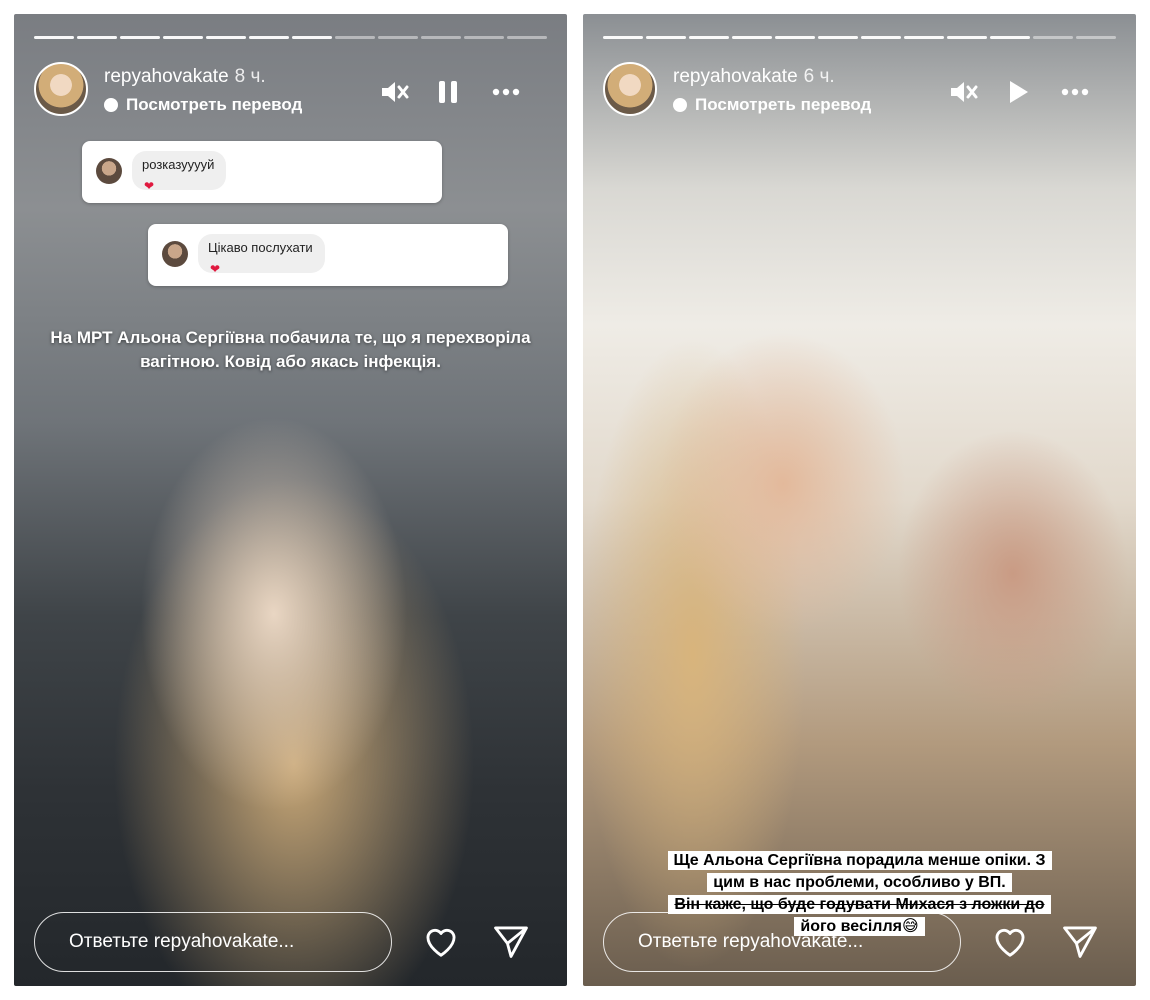 This screenshot has height=1000, width=1150. Describe the element at coordinates (859, 882) in the screenshot. I see `caption-line: цим в нас проблеми, особливо у ВП.` at that location.